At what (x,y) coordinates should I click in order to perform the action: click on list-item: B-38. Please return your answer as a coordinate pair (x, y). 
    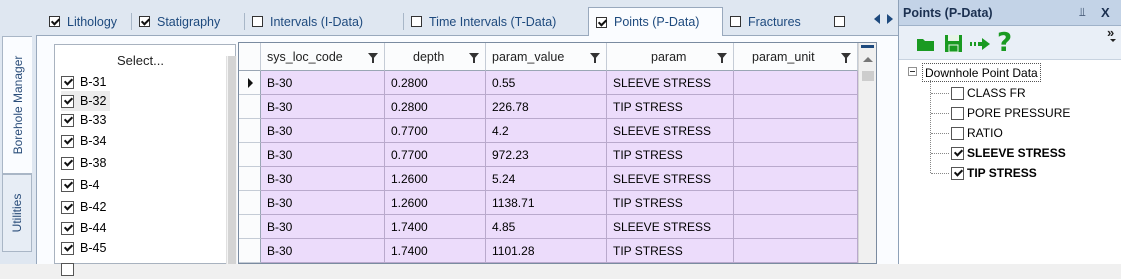
    Looking at the image, I should click on (83, 163).